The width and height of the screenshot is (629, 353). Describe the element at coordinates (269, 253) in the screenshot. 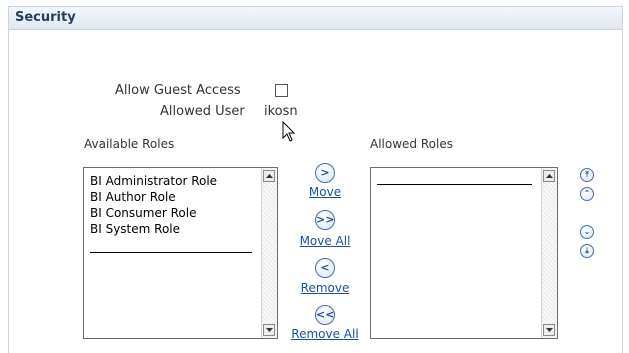

I see `available-scrollbar` at that location.